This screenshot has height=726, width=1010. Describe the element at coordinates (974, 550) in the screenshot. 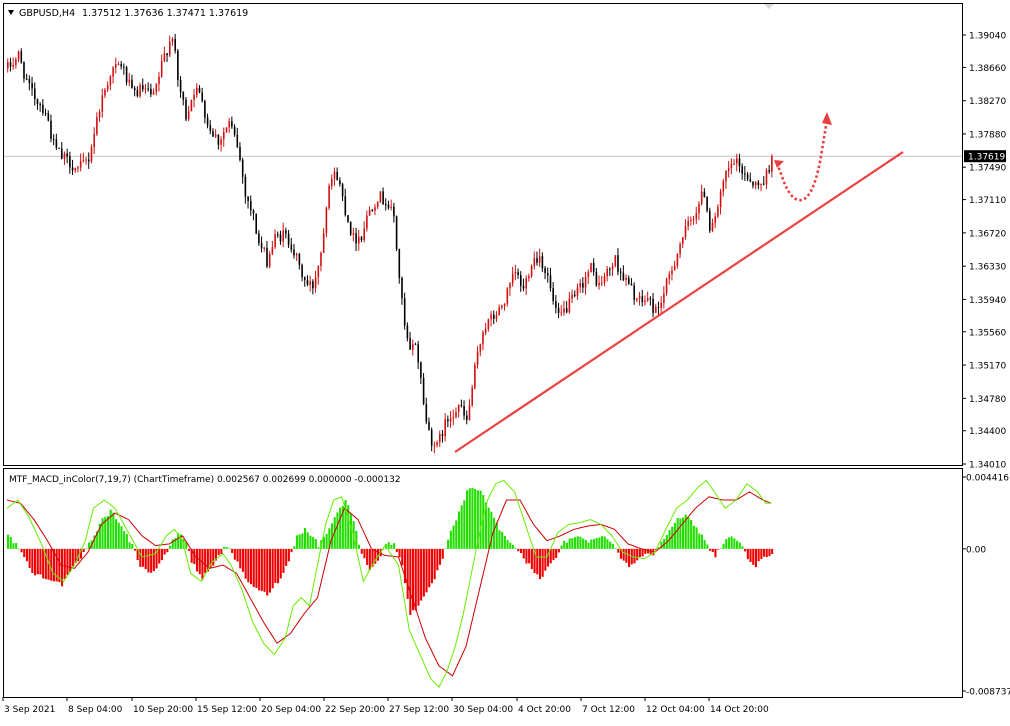

I see `indicator-axis-tick: 0.00` at that location.